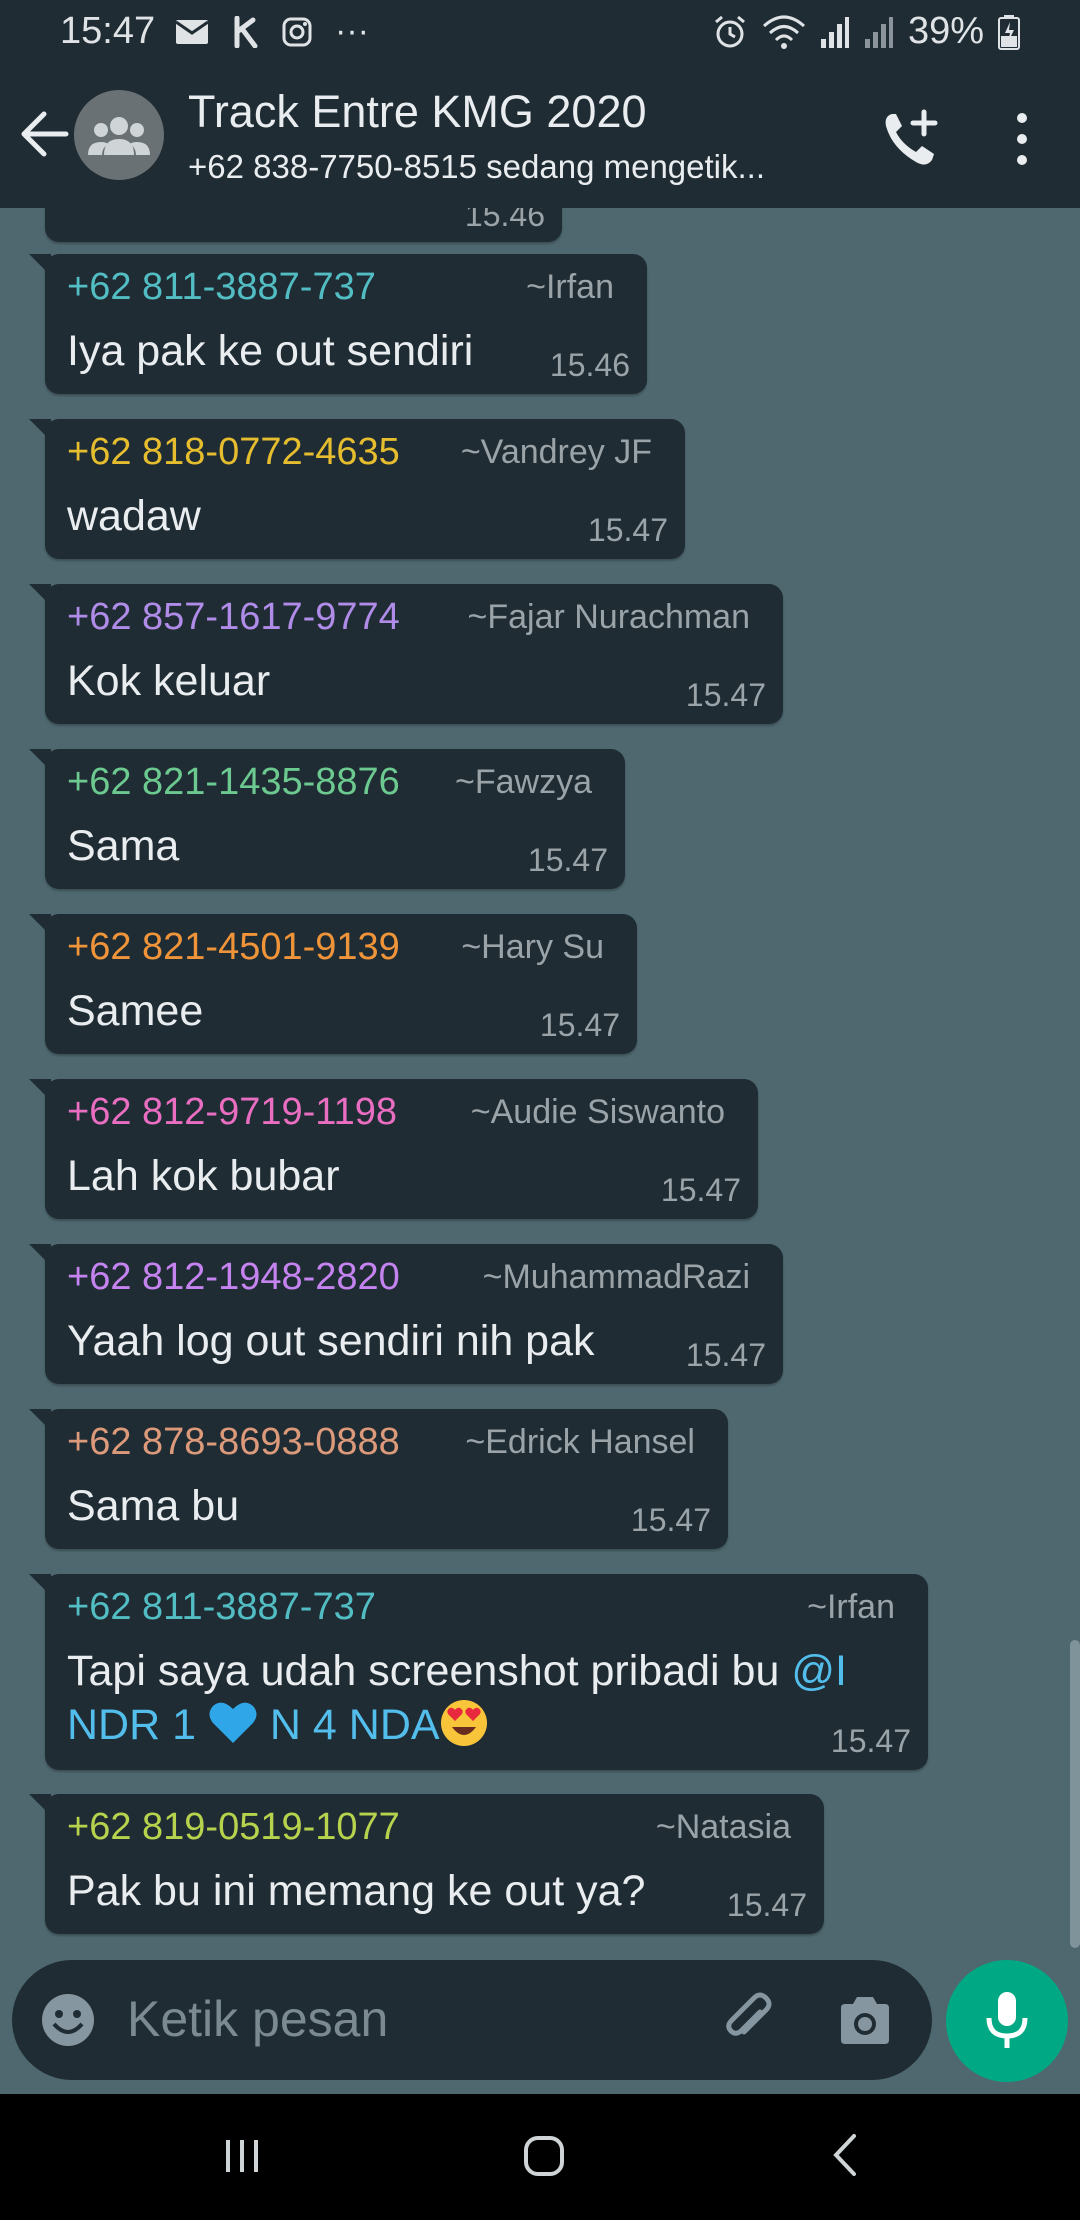 The width and height of the screenshot is (1080, 2220). Describe the element at coordinates (333, 984) in the screenshot. I see `message-bubble: +62 821-4501-9139 ~Hary Su Samee 15.47` at that location.